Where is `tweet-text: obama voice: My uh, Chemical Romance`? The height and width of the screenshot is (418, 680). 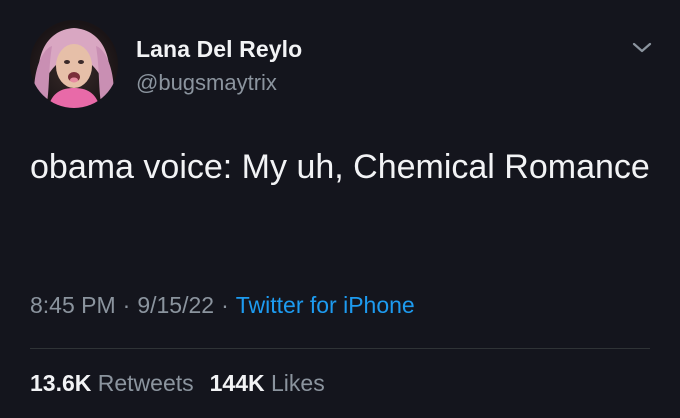
tweet-text: obama voice: My uh, Chemical Romance is located at coordinates (340, 167).